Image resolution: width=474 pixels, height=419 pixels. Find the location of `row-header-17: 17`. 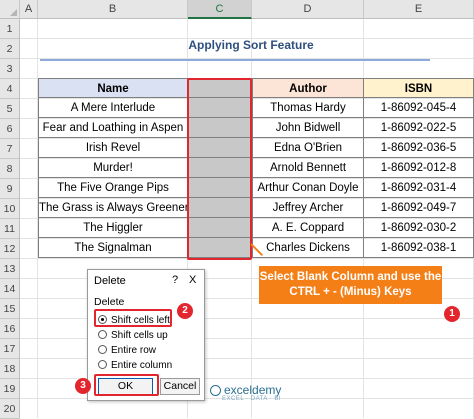

row-header-17: 17 is located at coordinates (10, 349).